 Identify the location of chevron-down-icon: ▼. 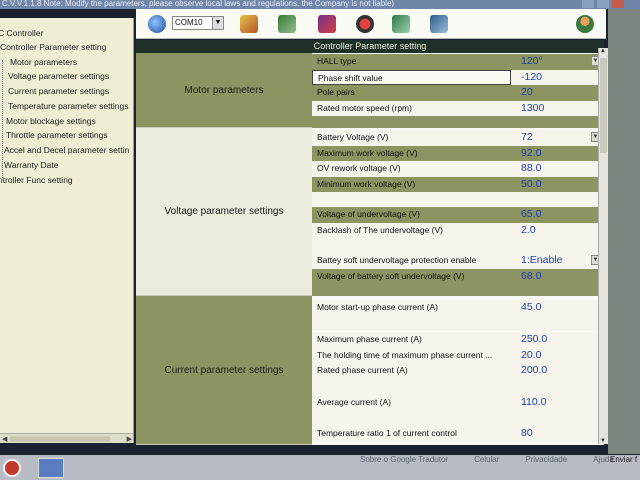
(217, 23).